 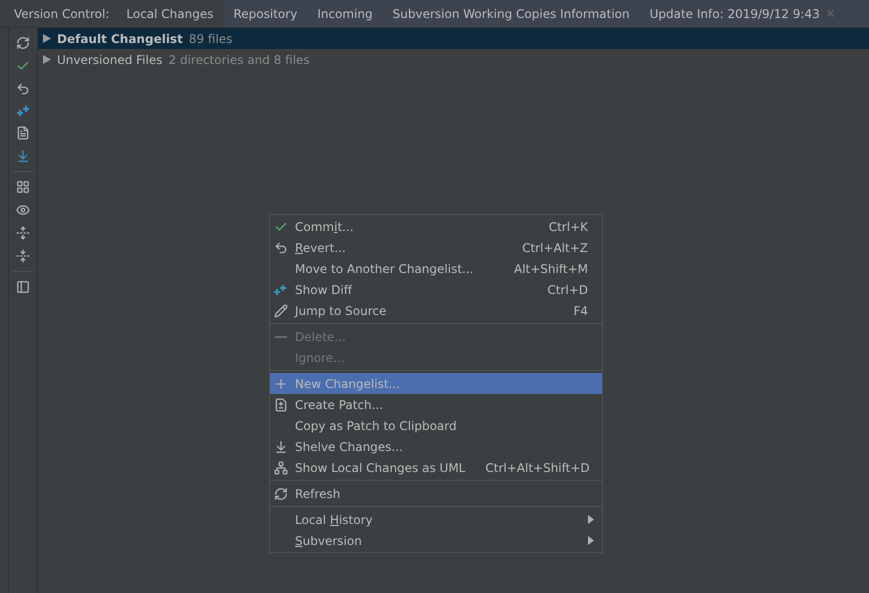 I want to click on pencil-icon, so click(x=281, y=310).